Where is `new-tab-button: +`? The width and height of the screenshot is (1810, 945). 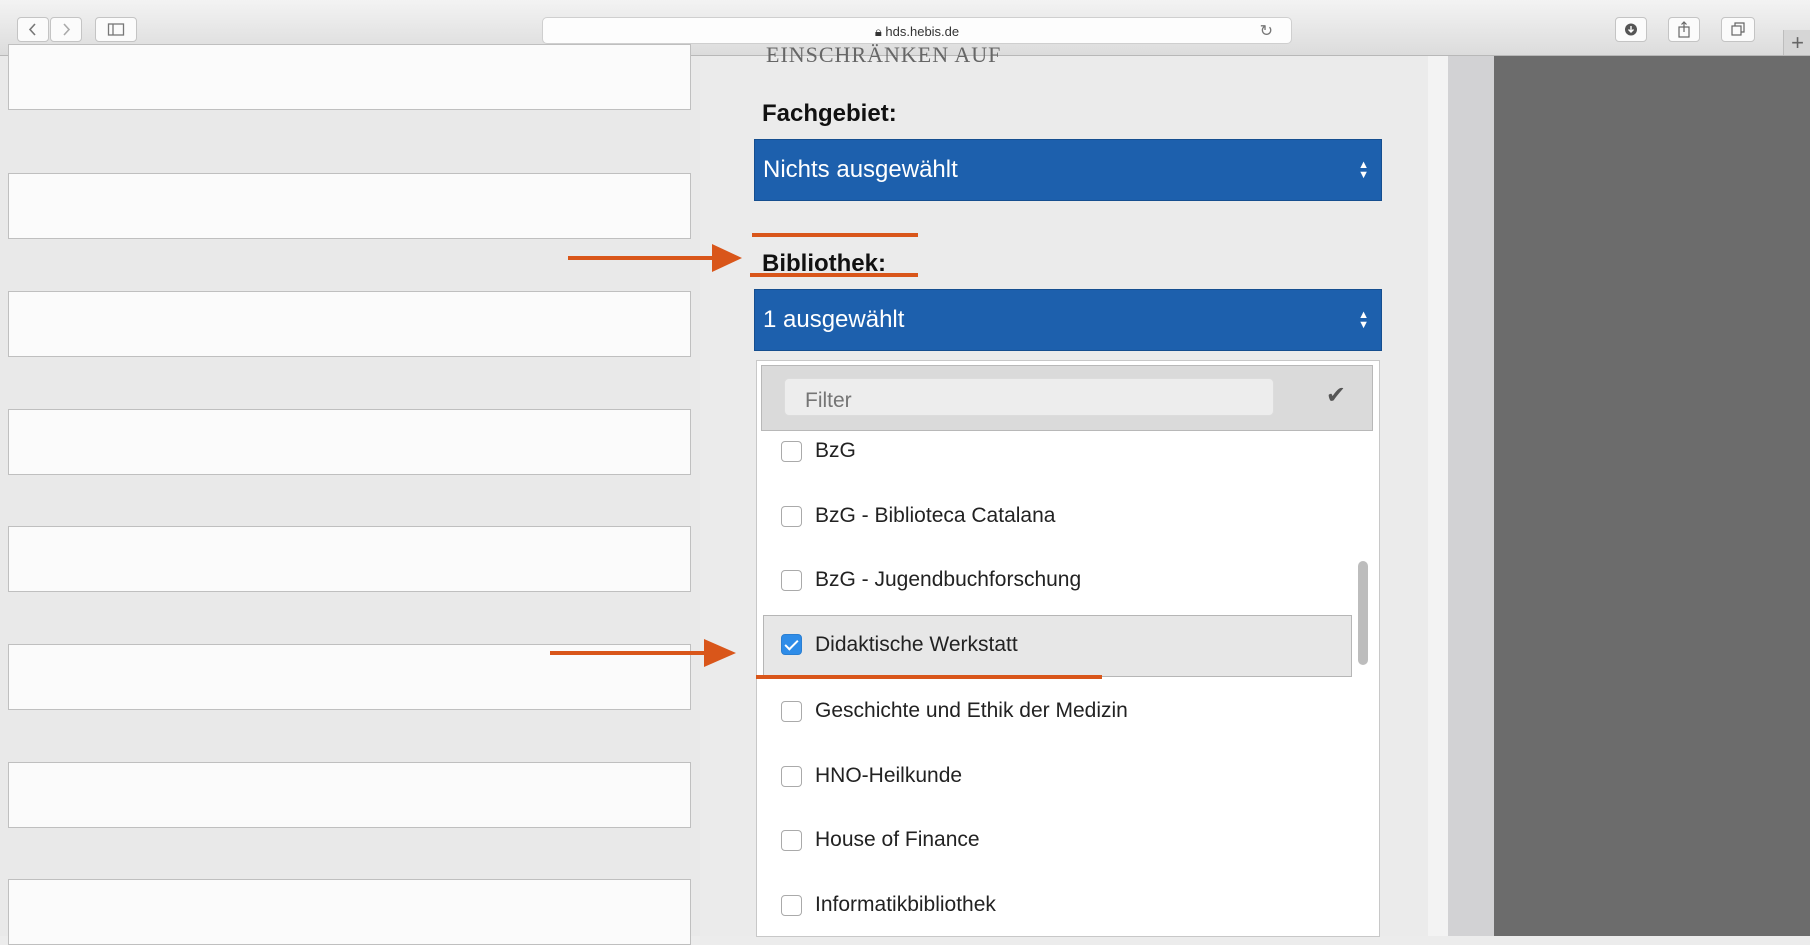 new-tab-button: + is located at coordinates (1796, 42).